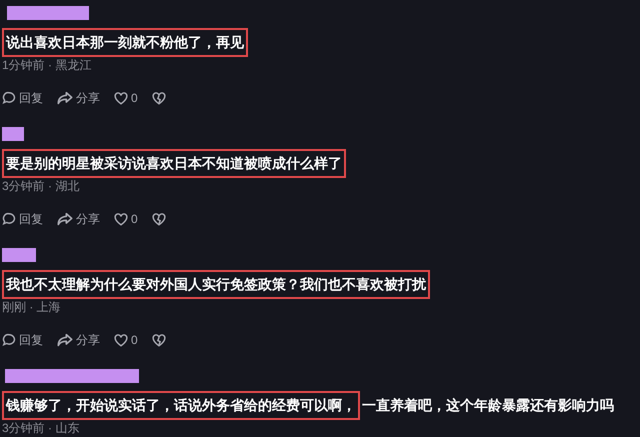 Image resolution: width=640 pixels, height=437 pixels. I want to click on comment-meta: 1分钟前 · 黑龙江, so click(47, 65).